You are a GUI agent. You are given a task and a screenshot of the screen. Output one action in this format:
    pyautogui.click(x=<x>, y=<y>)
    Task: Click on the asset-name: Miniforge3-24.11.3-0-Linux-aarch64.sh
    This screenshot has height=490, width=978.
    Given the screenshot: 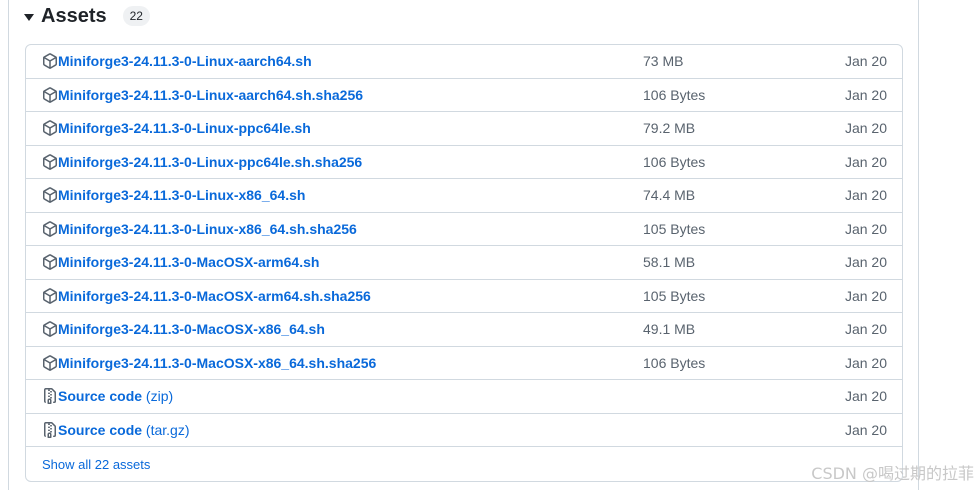 What is the action you would take?
    pyautogui.click(x=185, y=61)
    